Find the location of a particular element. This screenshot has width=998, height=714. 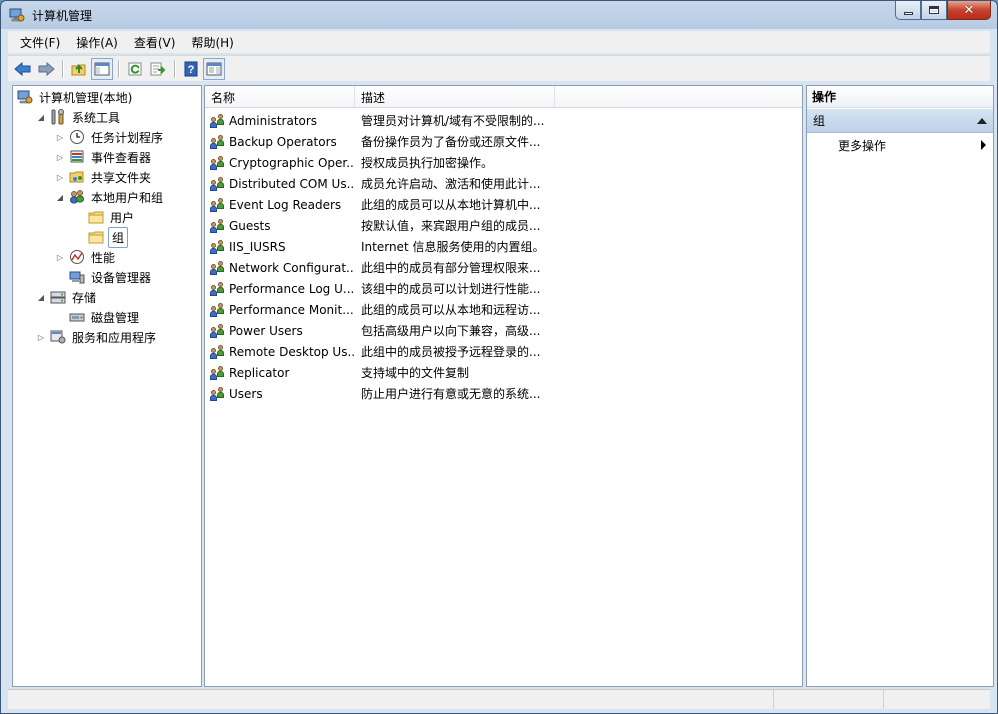

group-name-cell: Administrators is located at coordinates (280, 121).